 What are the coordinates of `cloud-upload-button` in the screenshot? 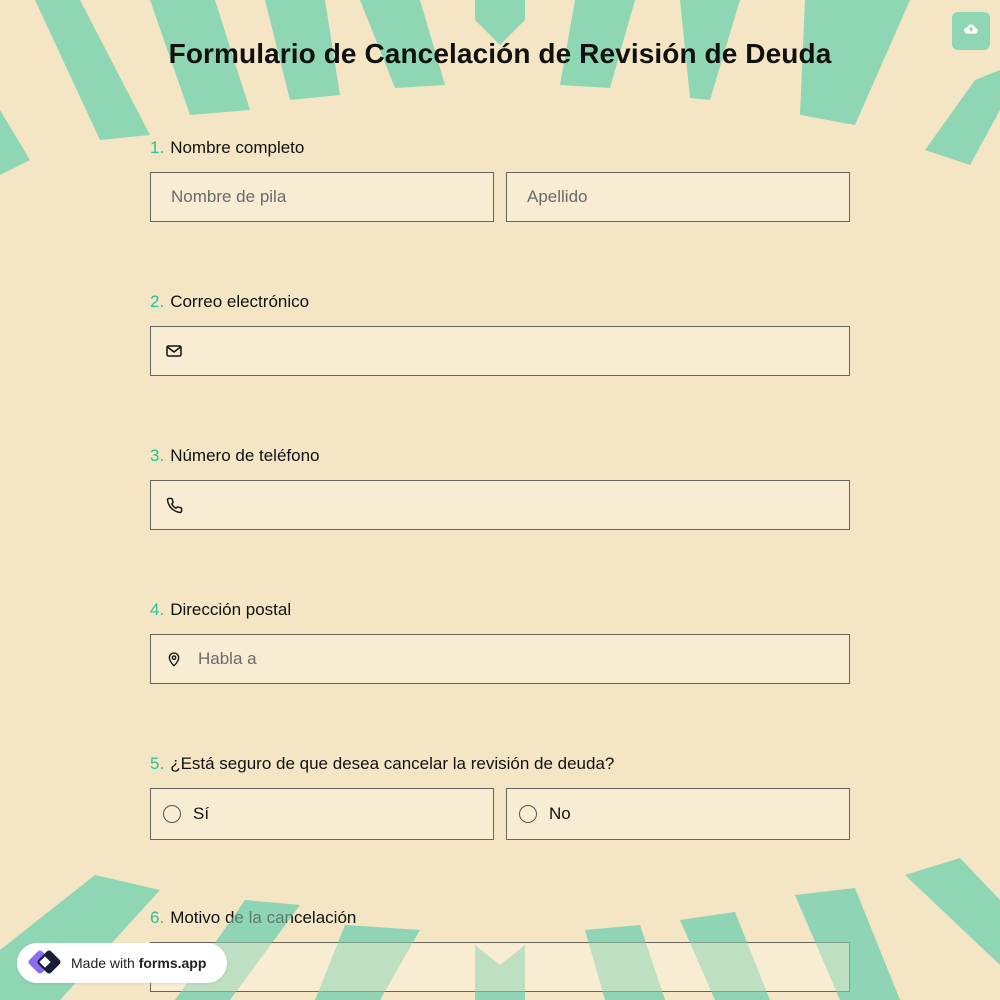 It's located at (971, 31).